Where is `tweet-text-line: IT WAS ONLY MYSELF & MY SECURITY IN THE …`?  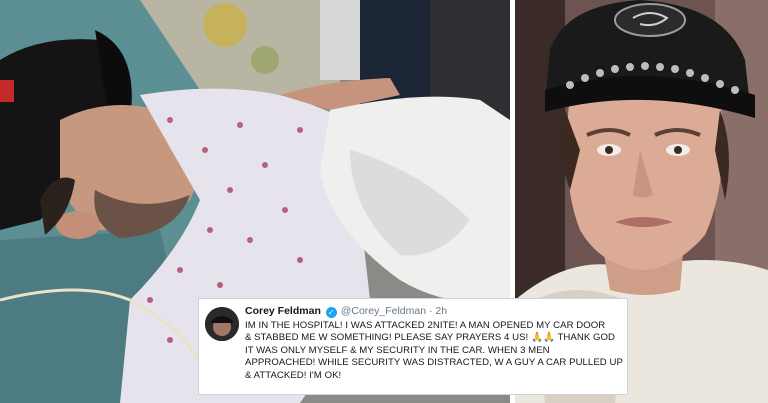
tweet-text-line: IT WAS ONLY MYSELF & MY SECURITY IN THE … is located at coordinates (397, 350).